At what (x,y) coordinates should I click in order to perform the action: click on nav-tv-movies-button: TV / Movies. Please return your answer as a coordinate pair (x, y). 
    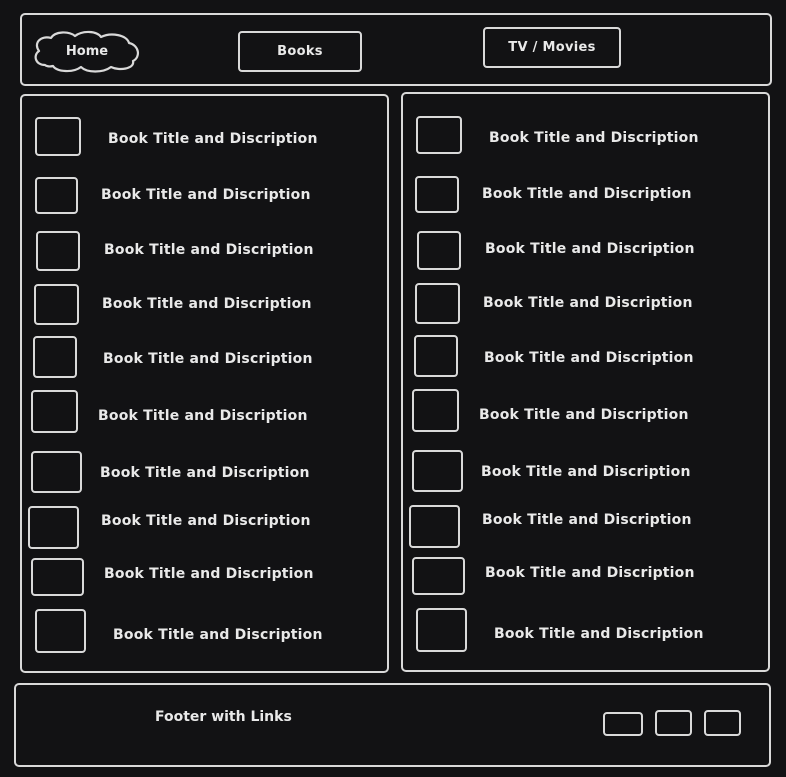
    Looking at the image, I should click on (552, 47).